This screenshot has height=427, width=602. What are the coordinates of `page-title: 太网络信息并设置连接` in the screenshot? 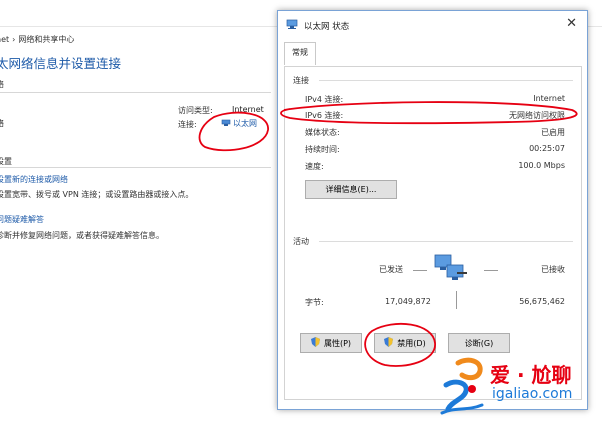 It's located at (61, 63).